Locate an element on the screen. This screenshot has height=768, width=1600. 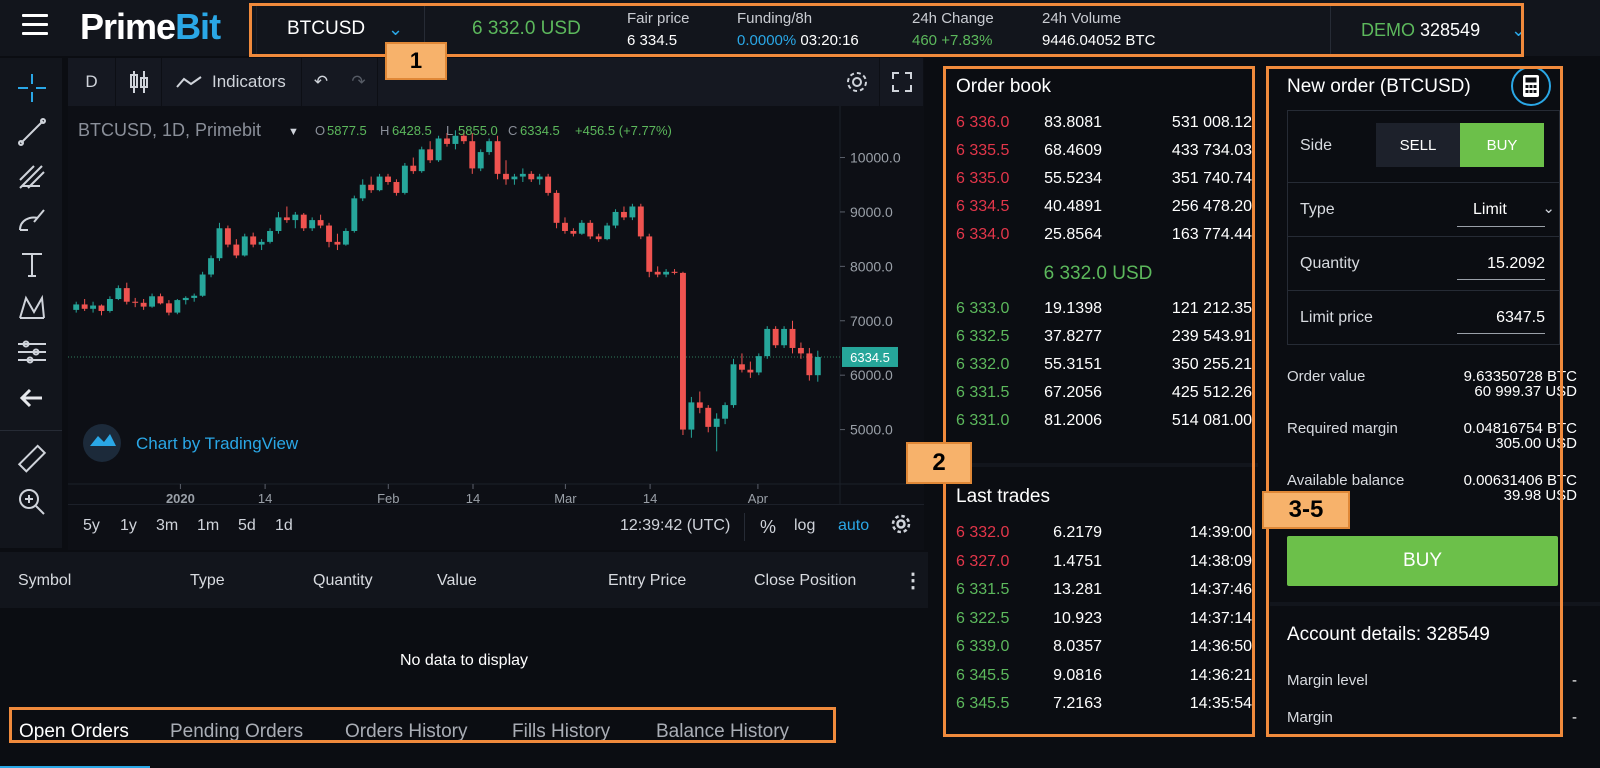
order-type-select: Limit ⌄ is located at coordinates (1506, 213).